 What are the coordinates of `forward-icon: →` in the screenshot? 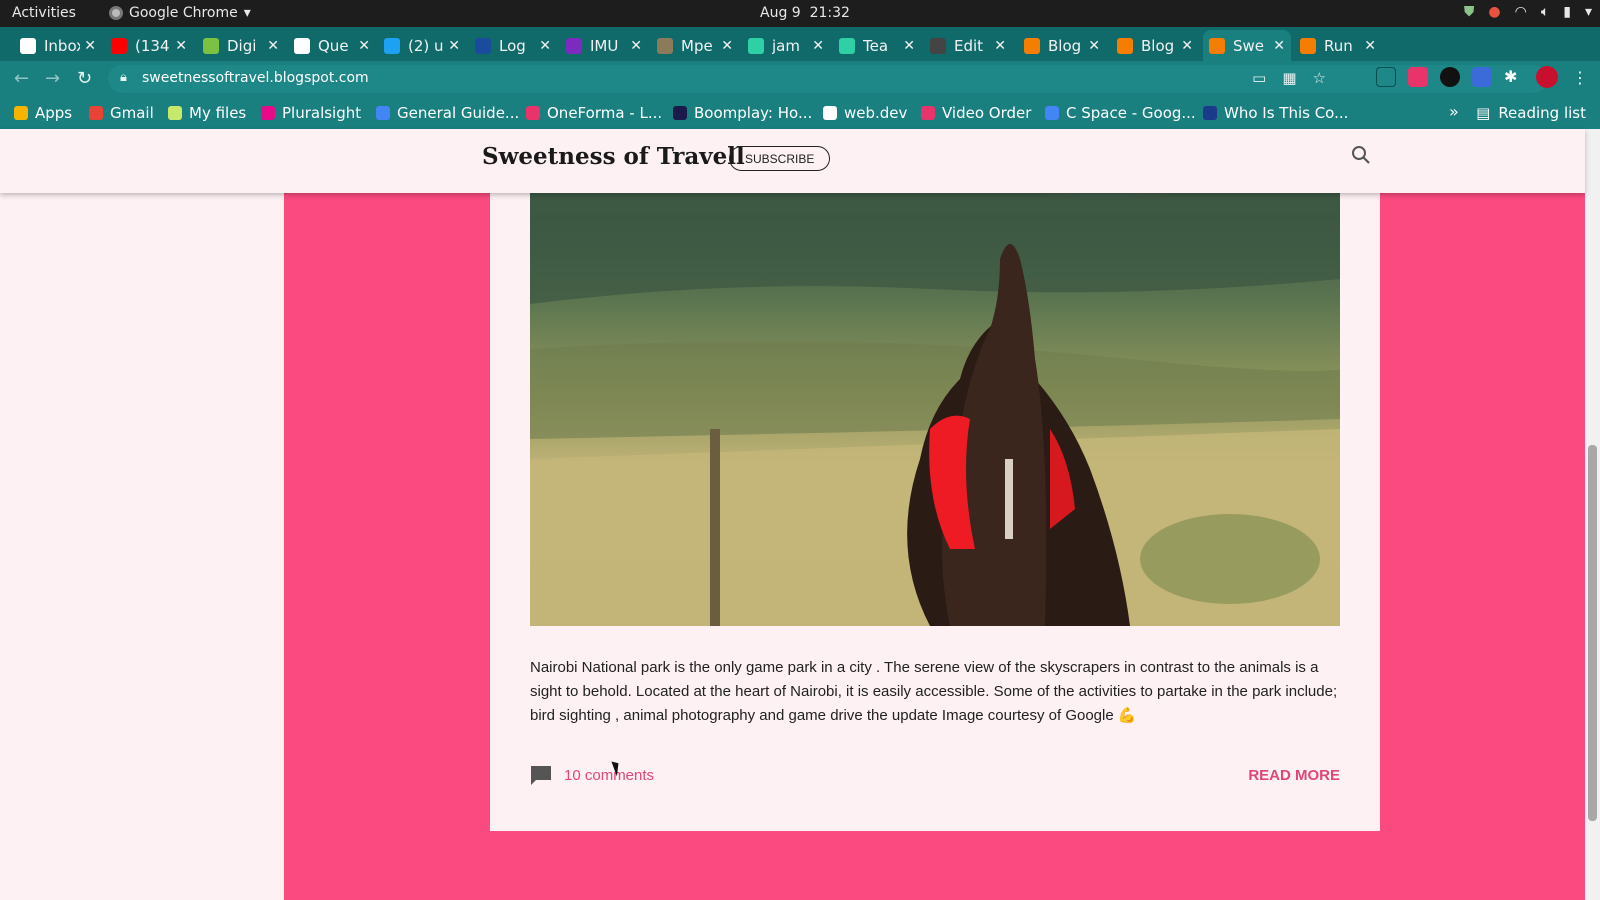 It's located at (52, 78).